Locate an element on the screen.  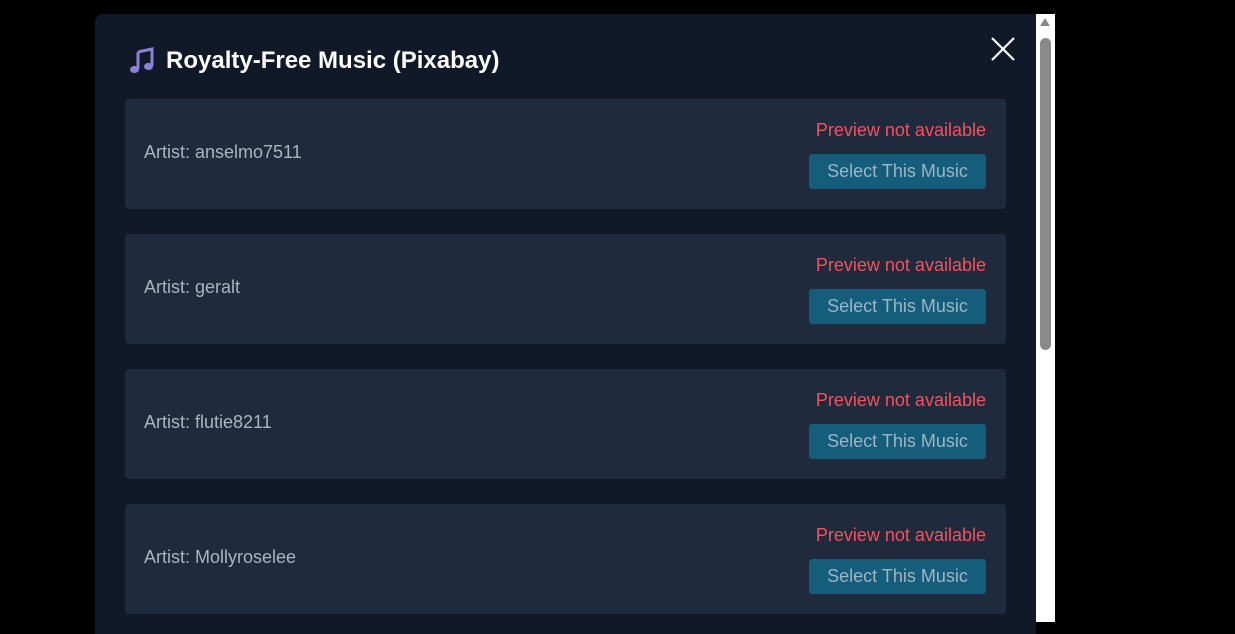
close-button is located at coordinates (1003, 49).